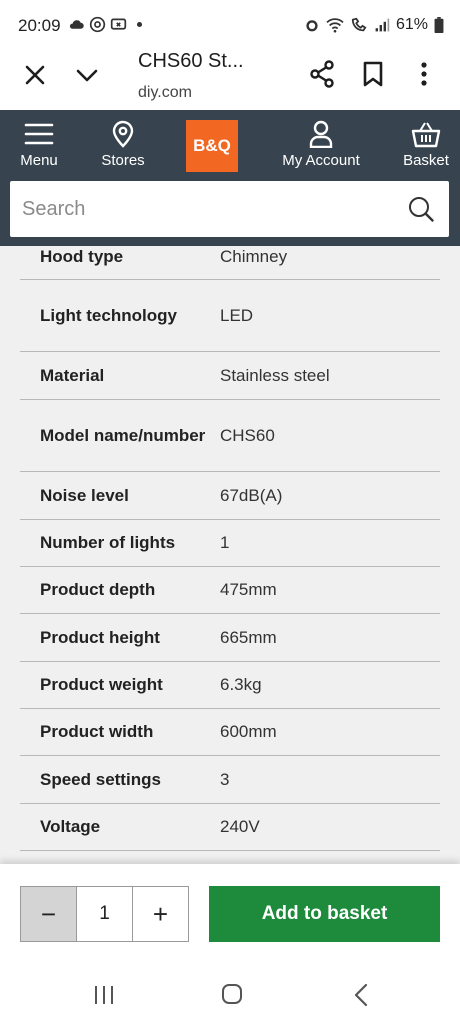  Describe the element at coordinates (275, 375) in the screenshot. I see `spec-value: Stainless steel` at that location.